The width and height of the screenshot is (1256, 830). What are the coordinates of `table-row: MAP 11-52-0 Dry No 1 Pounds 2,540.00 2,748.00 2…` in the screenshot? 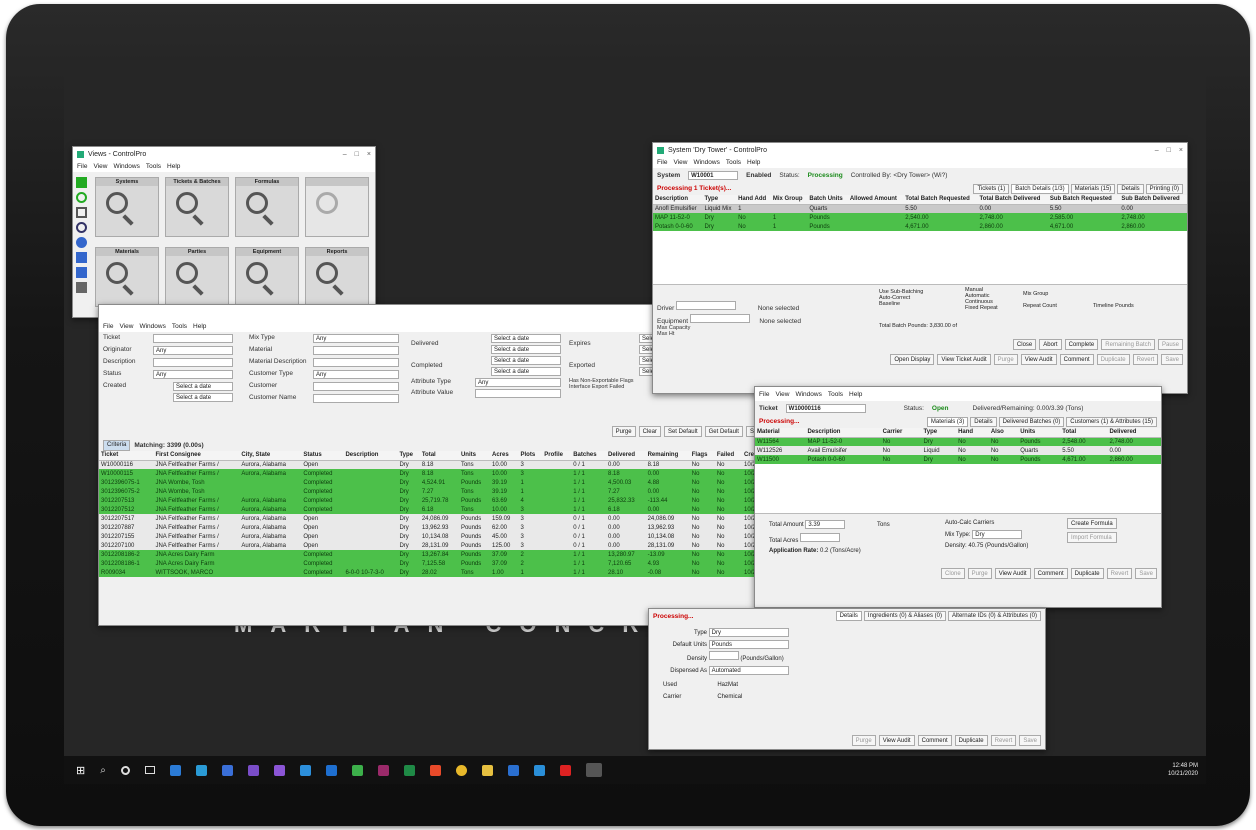 It's located at (920, 217).